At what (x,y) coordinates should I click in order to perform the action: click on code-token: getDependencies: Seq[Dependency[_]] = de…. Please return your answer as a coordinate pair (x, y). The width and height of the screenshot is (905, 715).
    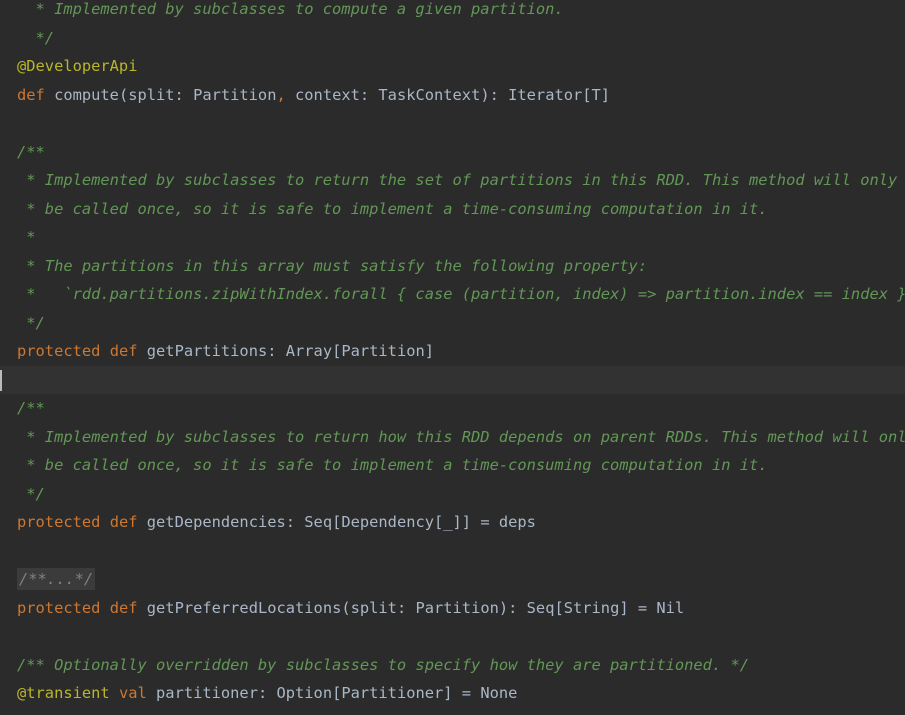
    Looking at the image, I should click on (336, 522).